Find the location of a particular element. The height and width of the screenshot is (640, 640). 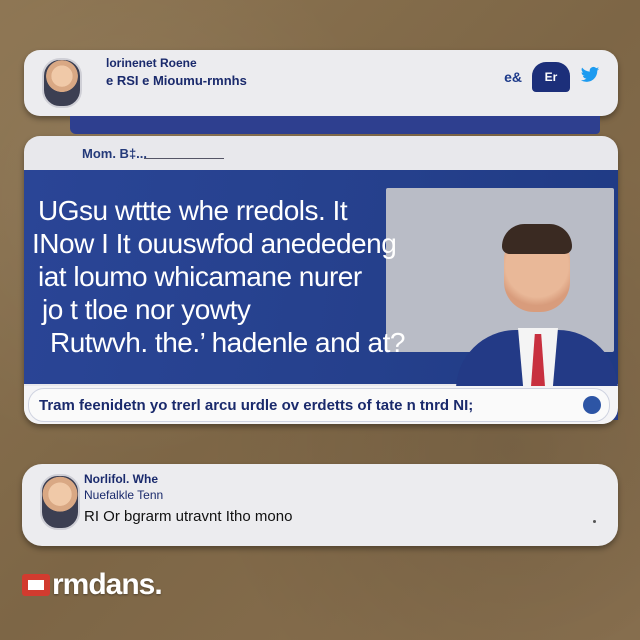

ticker-icon is located at coordinates (592, 405).